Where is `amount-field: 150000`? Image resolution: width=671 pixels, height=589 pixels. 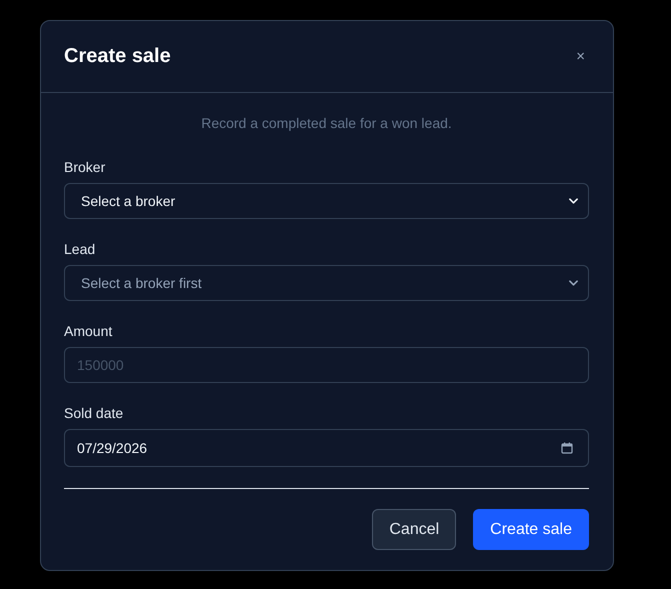
amount-field: 150000 is located at coordinates (326, 365).